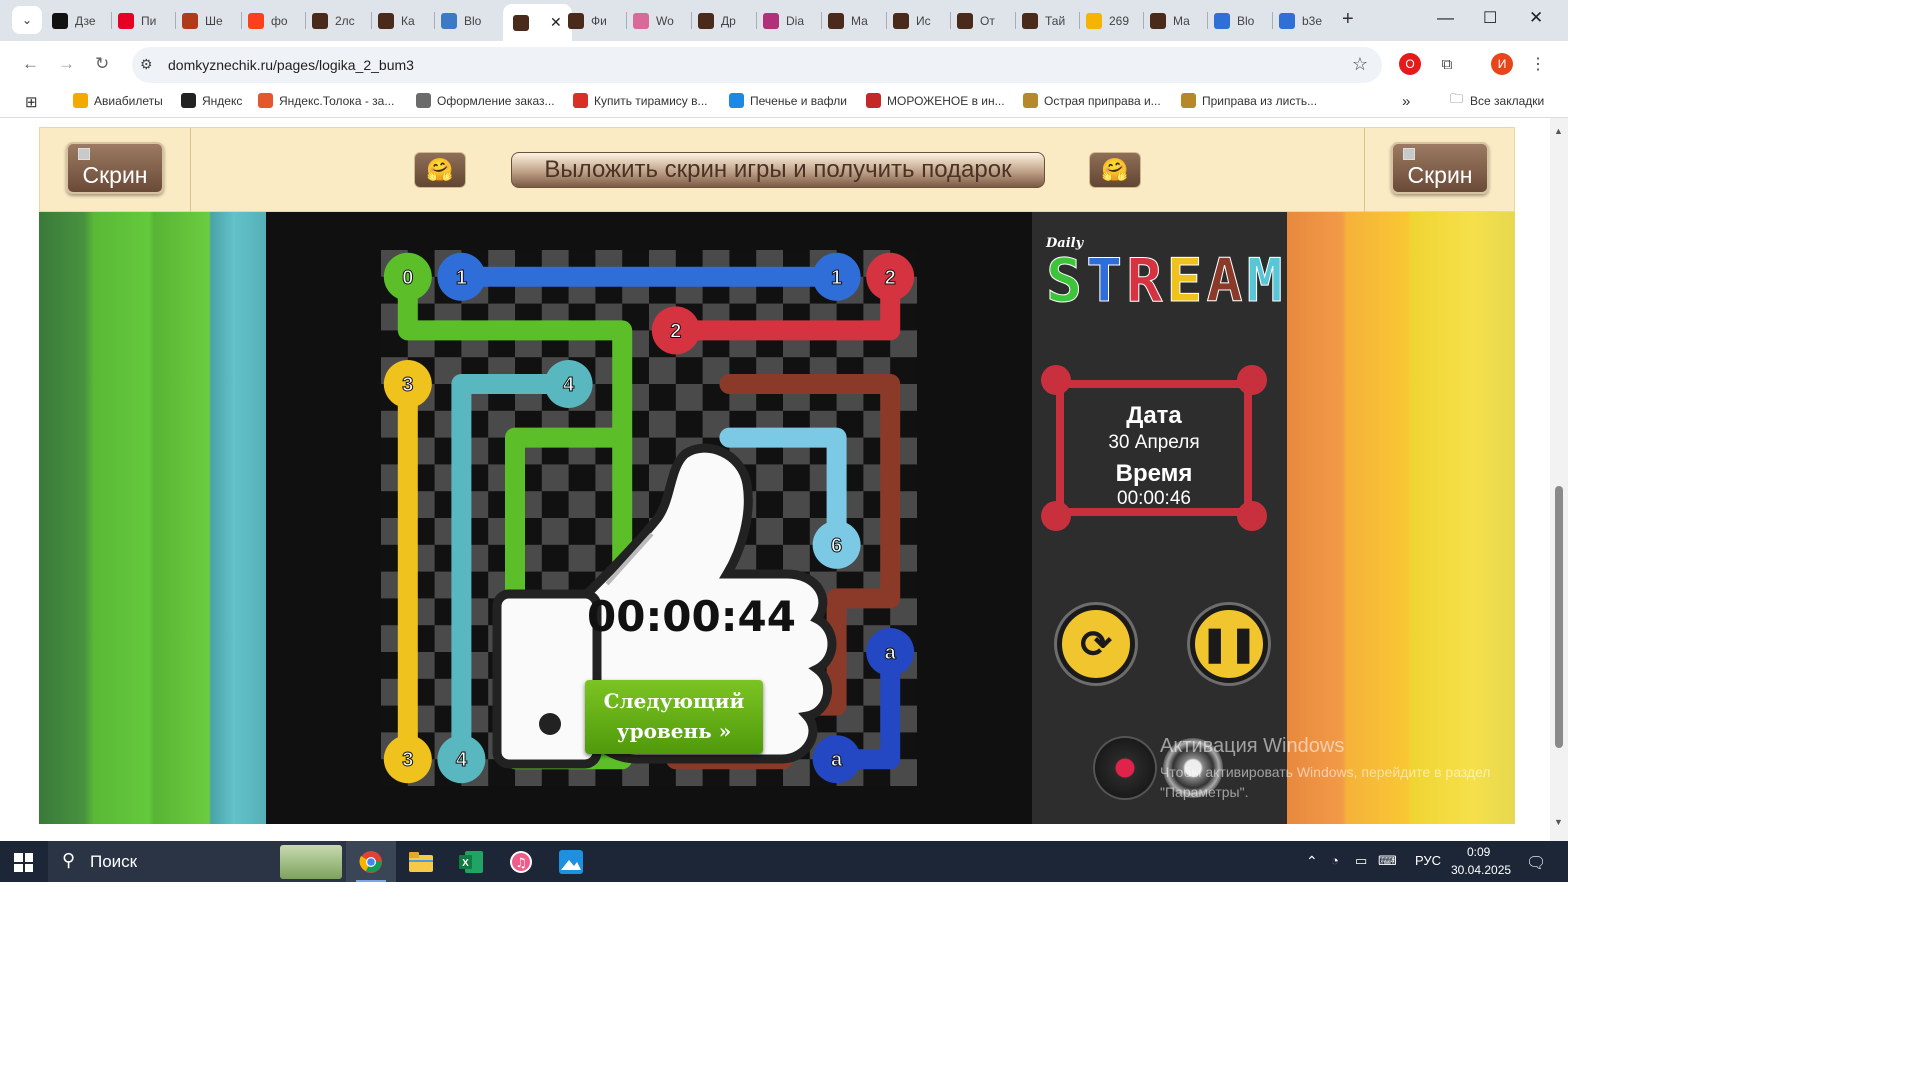 The width and height of the screenshot is (1920, 1080). Describe the element at coordinates (717, 20) in the screenshot. I see `browser-tab: Др` at that location.